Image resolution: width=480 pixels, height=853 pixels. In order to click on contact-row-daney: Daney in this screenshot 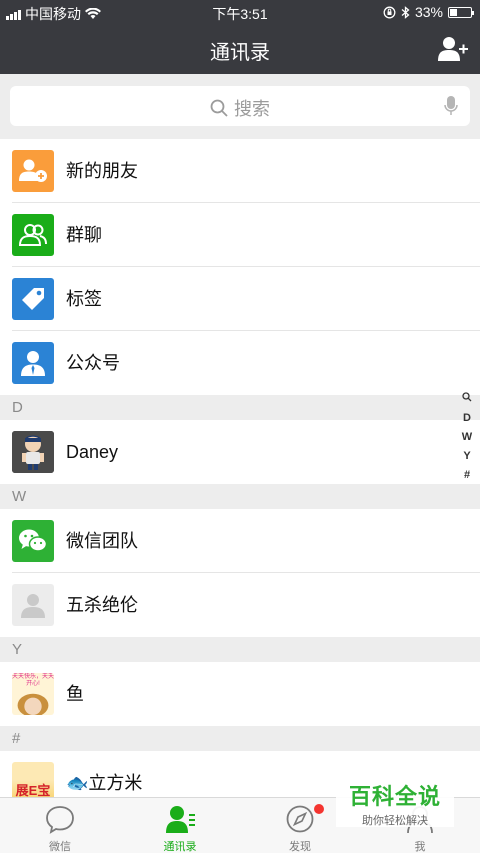, I will do `click(240, 452)`.